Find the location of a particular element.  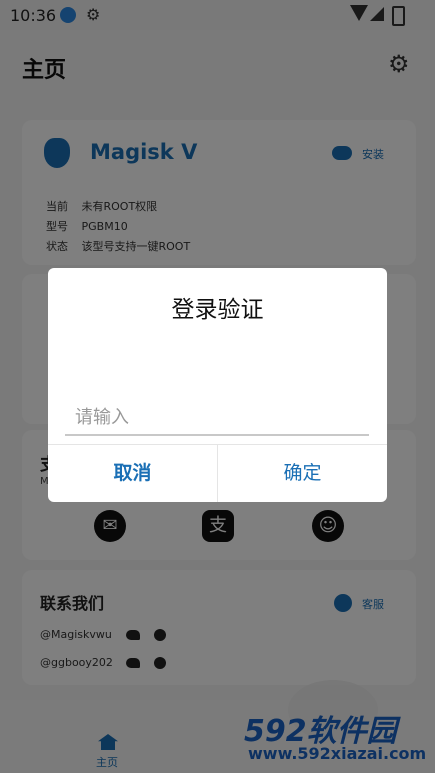

confirm-button: 确定 is located at coordinates (302, 473).